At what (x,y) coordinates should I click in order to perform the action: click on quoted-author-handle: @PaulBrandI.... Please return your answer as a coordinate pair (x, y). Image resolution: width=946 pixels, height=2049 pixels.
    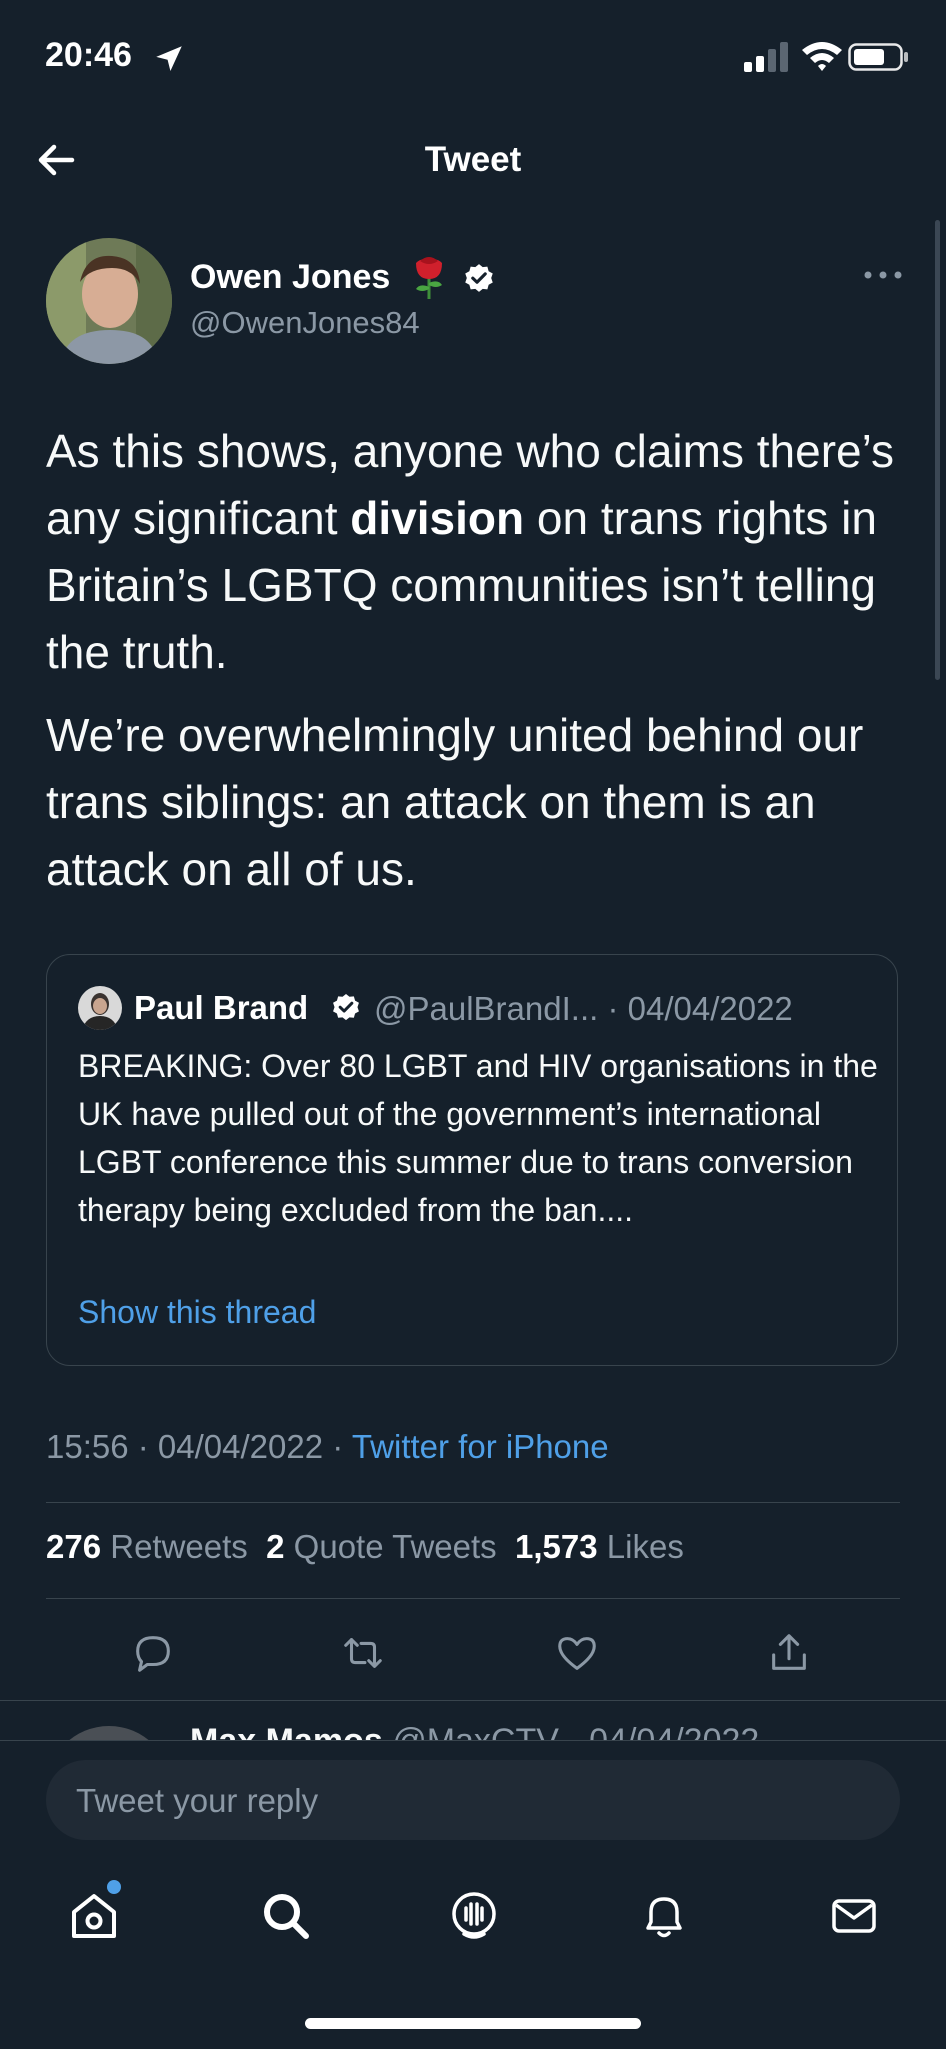
    Looking at the image, I should click on (486, 1008).